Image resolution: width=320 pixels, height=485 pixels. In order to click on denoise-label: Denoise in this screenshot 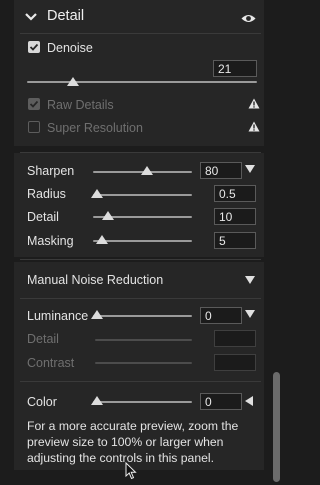, I will do `click(70, 48)`.